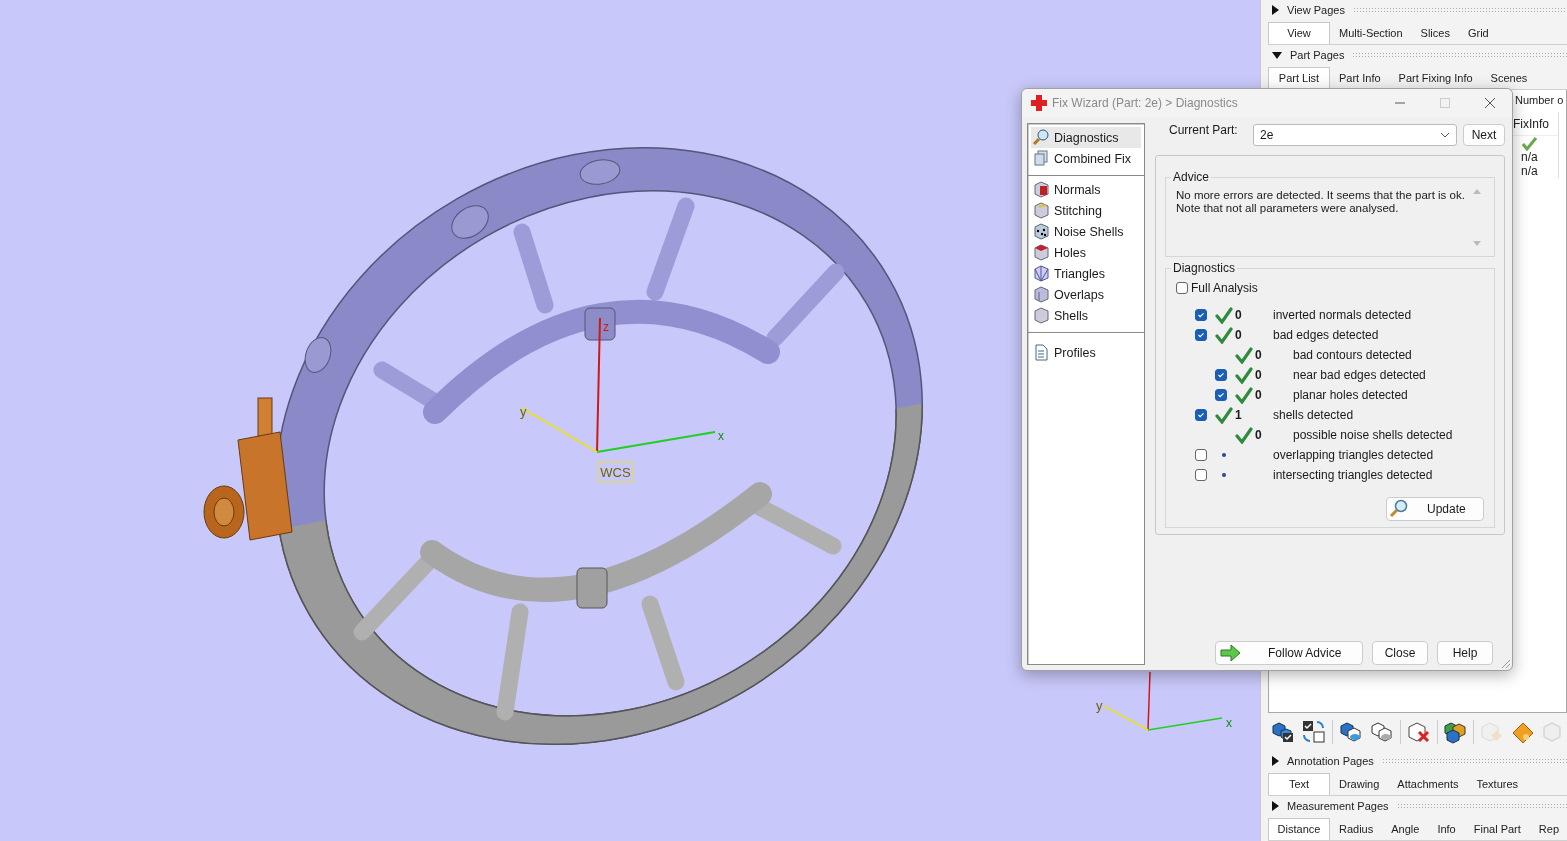 The height and width of the screenshot is (841, 1567). I want to click on tab: Info, so click(1446, 829).